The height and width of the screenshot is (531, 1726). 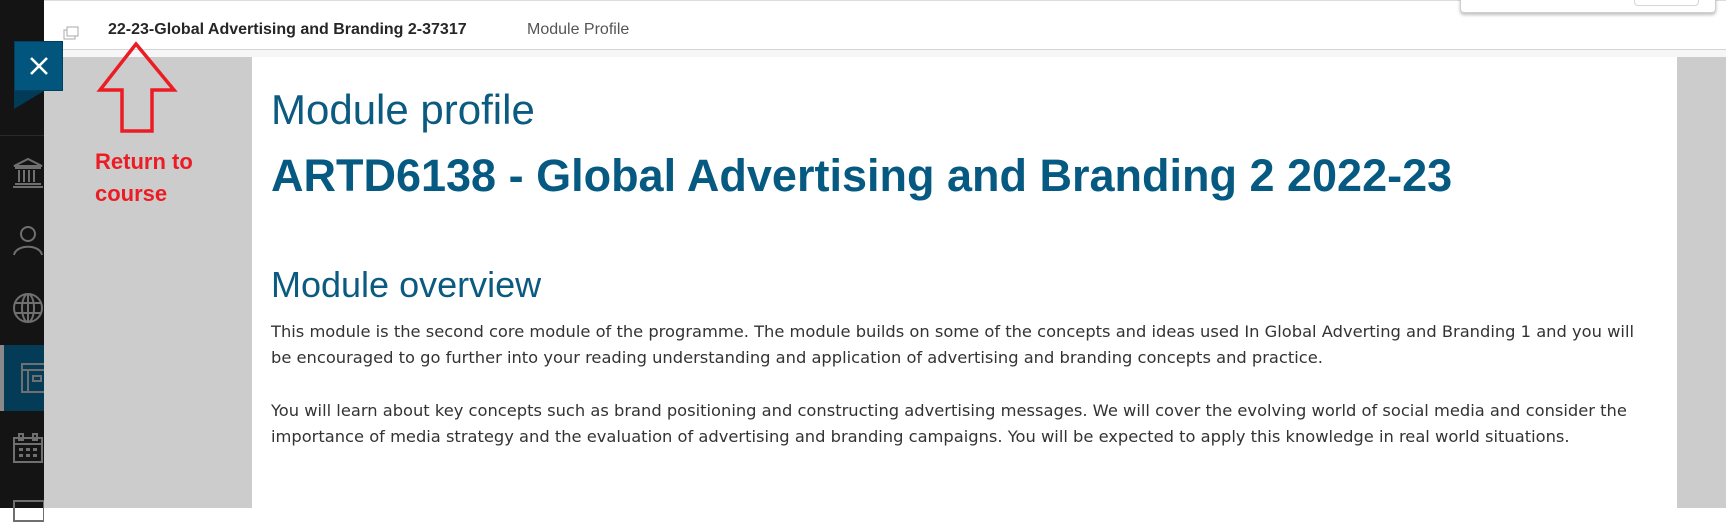 I want to click on close-button, so click(x=38, y=66).